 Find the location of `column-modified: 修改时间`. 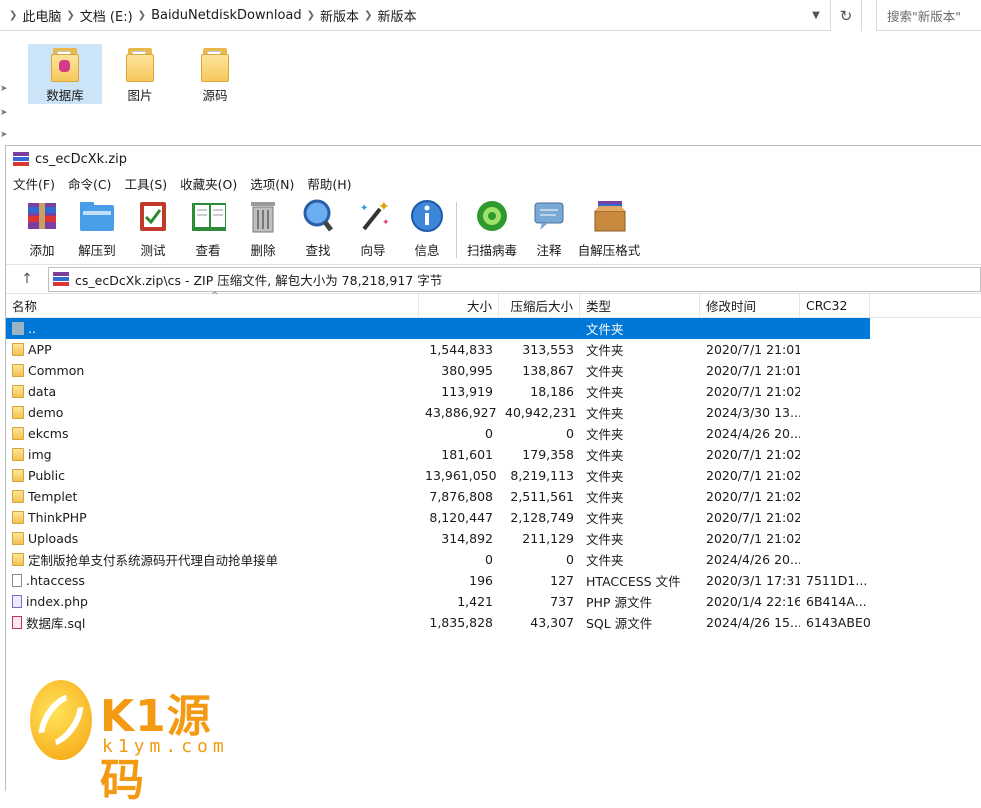

column-modified: 修改时间 is located at coordinates (750, 305).